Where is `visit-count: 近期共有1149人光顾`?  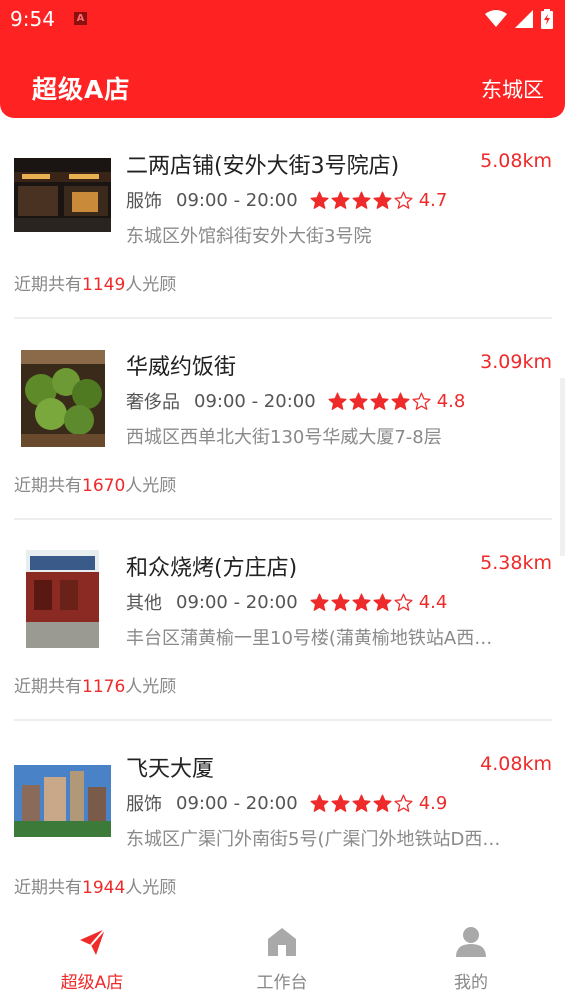
visit-count: 近期共有1149人光顾 is located at coordinates (95, 282).